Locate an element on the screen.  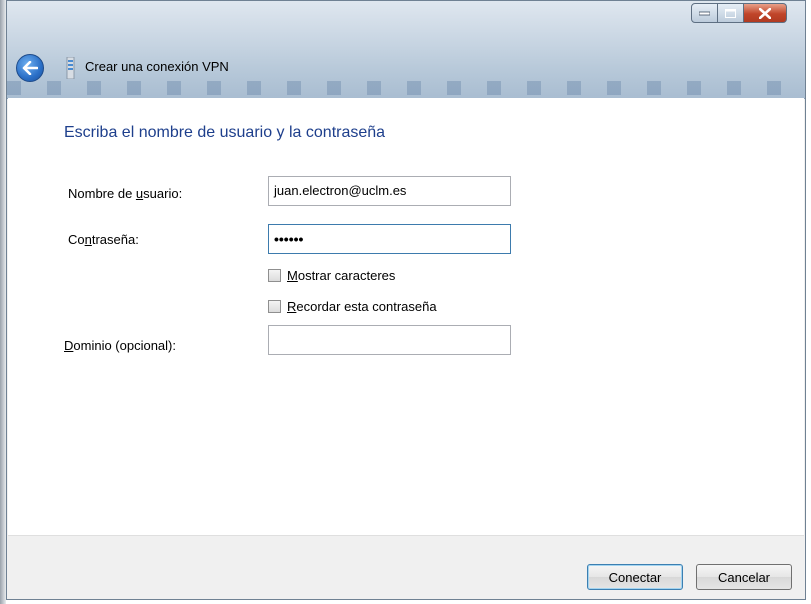
caption-buttons is located at coordinates (739, 14).